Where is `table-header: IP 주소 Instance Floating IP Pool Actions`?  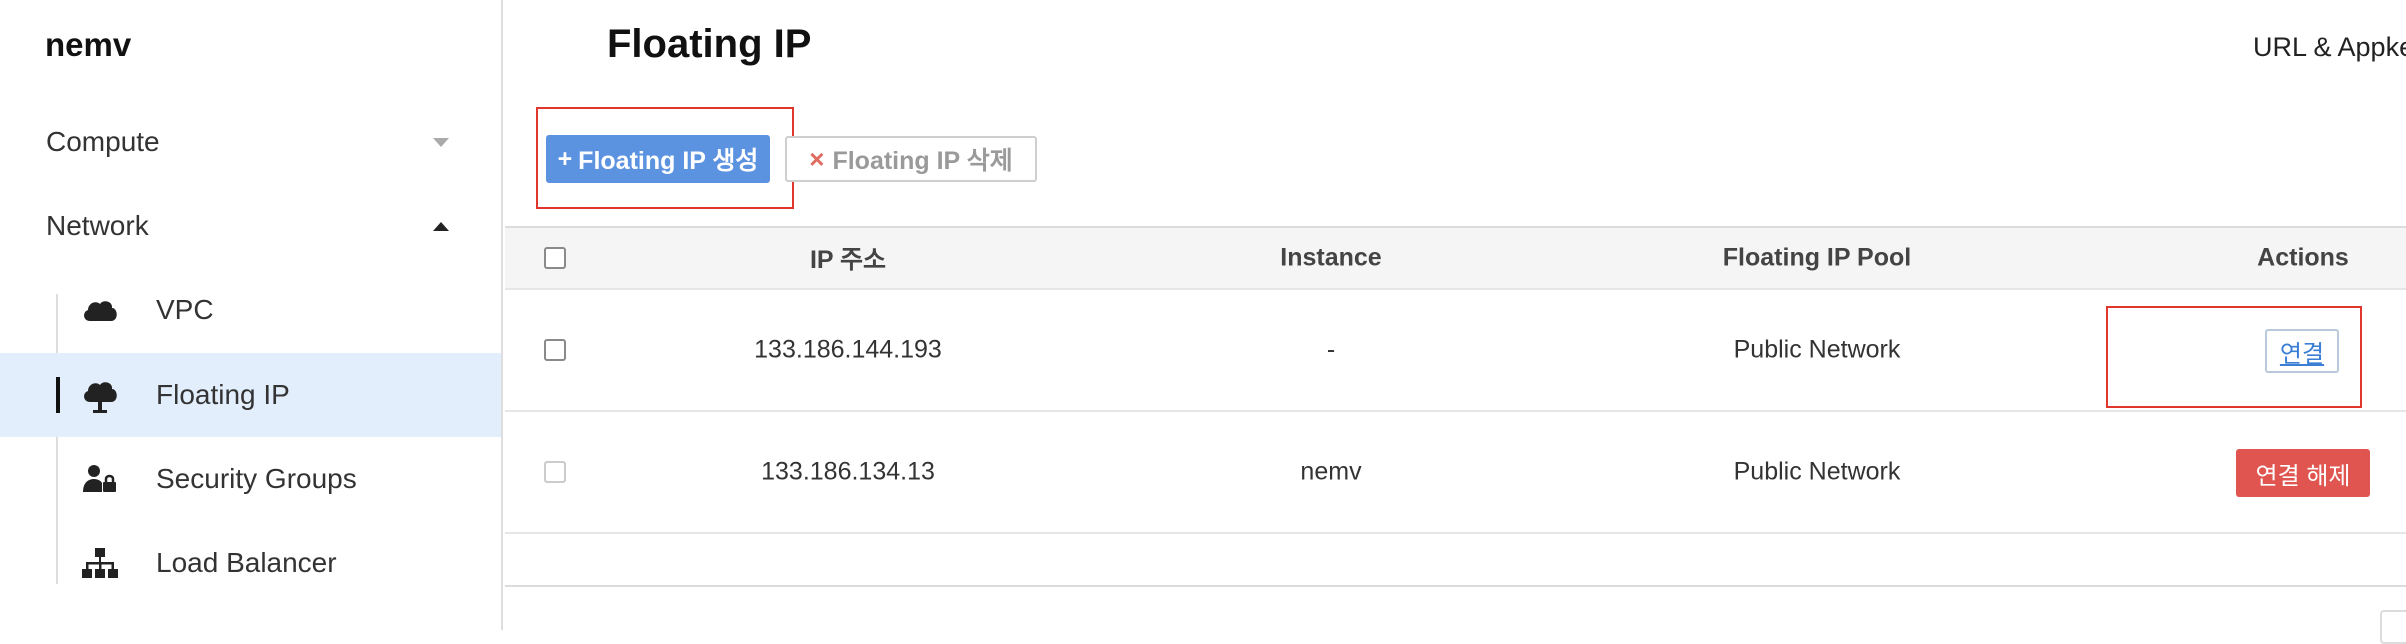 table-header: IP 주소 Instance Floating IP Pool Actions is located at coordinates (1455, 258).